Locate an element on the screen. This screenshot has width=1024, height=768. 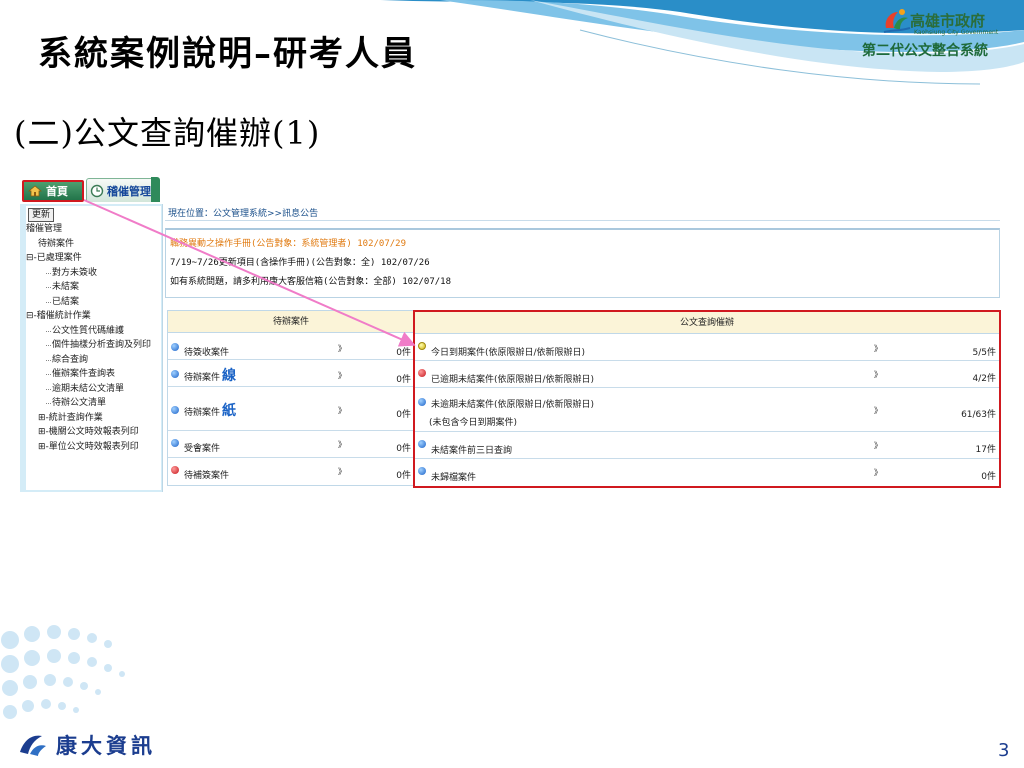
pending-row: 待辦案件線 》 0件 is located at coordinates (291, 373).